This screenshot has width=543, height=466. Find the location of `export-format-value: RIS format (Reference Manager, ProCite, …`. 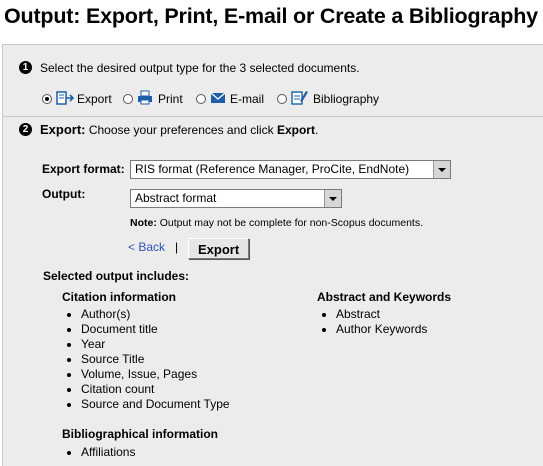

export-format-value: RIS format (Reference Manager, ProCite, … is located at coordinates (272, 169).